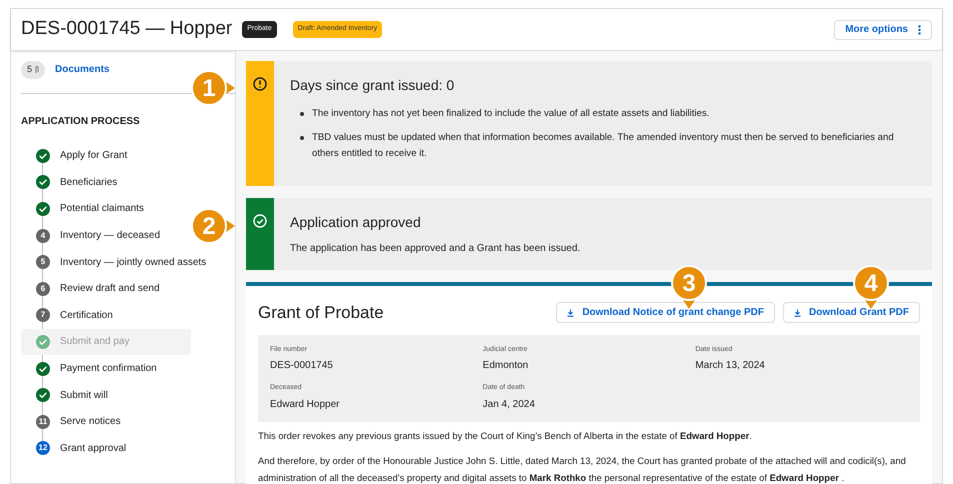 The image size is (953, 484). What do you see at coordinates (43, 448) in the screenshot?
I see `step-number-icon: 12` at bounding box center [43, 448].